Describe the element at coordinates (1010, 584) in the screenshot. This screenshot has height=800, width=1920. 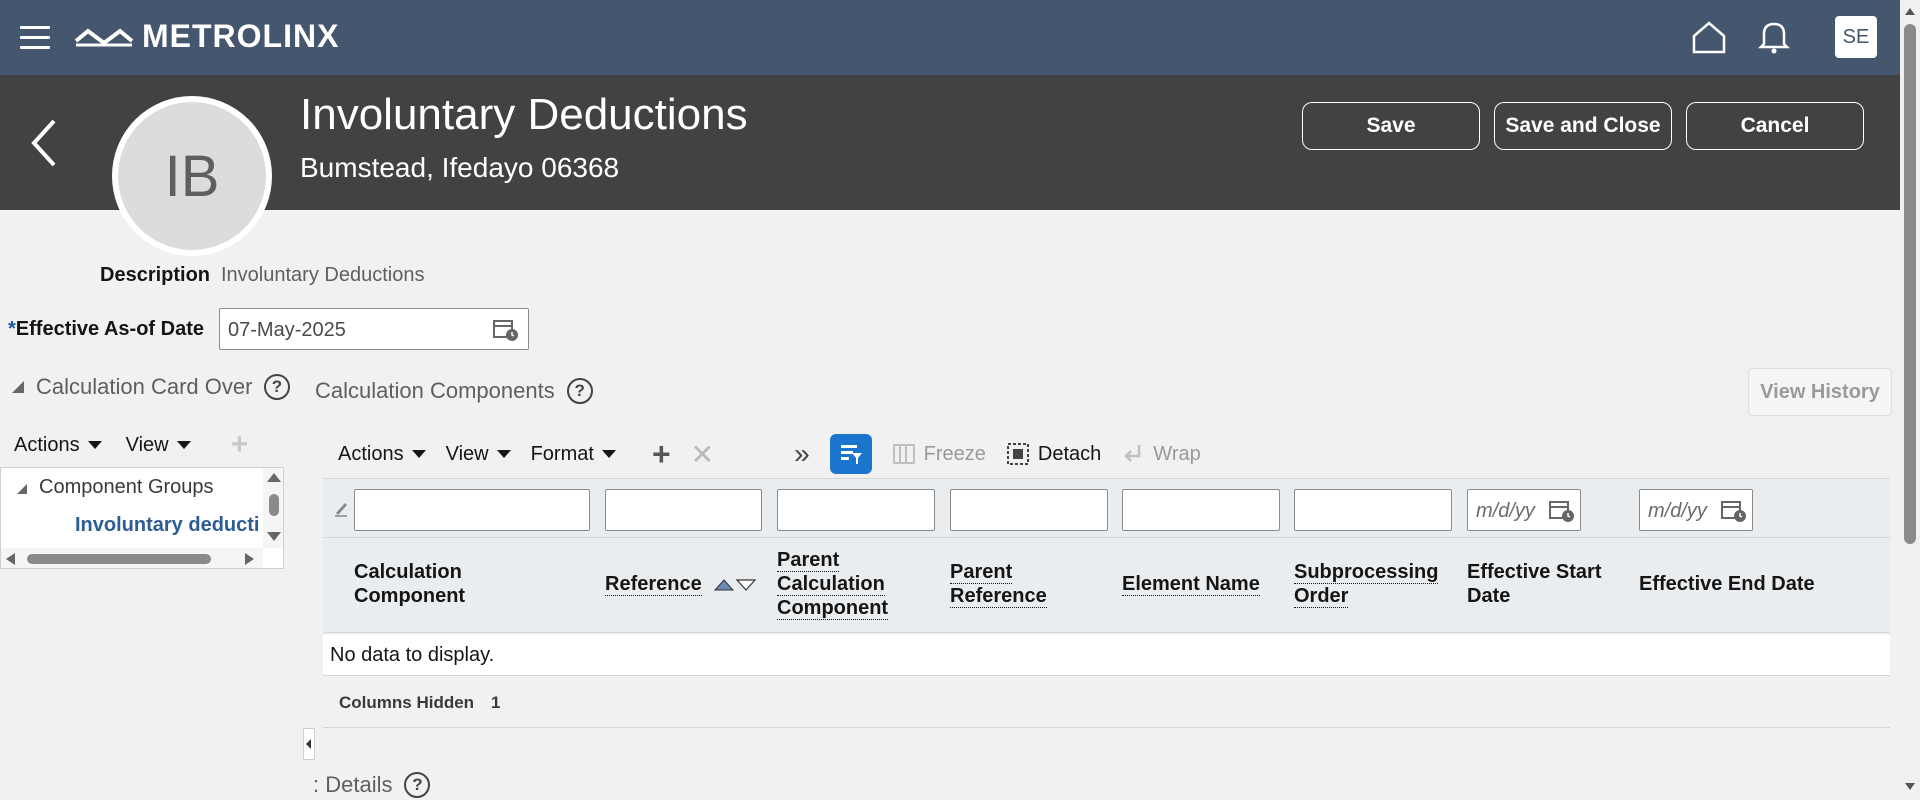
I see `column-header-parent-reference: Parent Reference` at that location.